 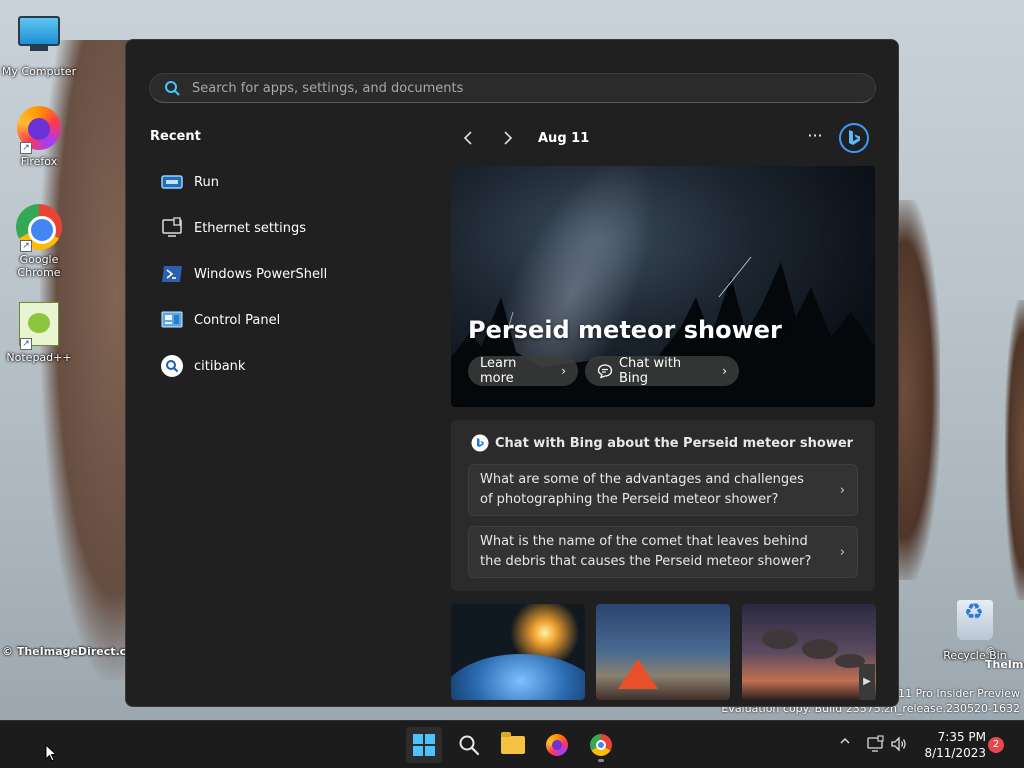 What do you see at coordinates (39, 39) in the screenshot?
I see `my-computer-icon` at bounding box center [39, 39].